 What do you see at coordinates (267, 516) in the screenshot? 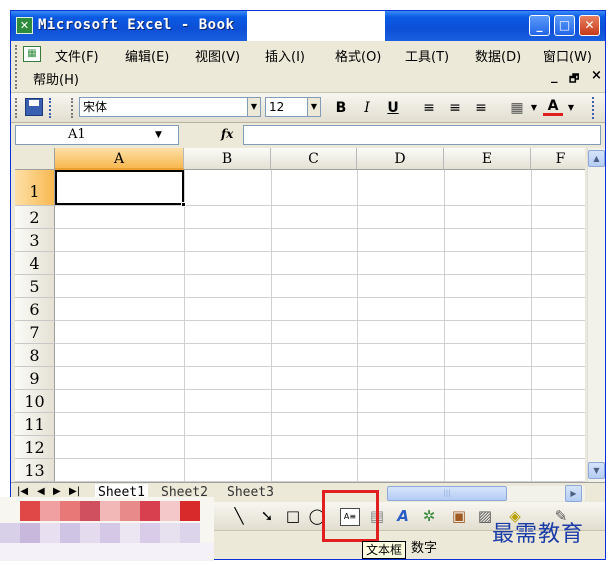
I see `arrow-tool-icon: ➘` at bounding box center [267, 516].